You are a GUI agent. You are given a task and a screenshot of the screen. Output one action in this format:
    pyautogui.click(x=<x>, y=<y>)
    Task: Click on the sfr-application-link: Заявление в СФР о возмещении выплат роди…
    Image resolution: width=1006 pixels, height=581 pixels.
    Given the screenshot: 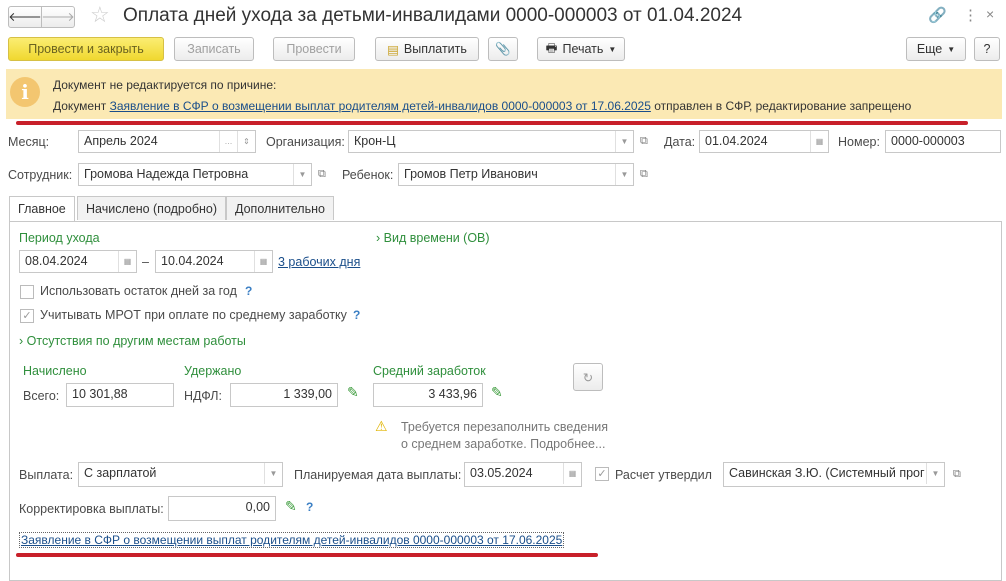 What is the action you would take?
    pyautogui.click(x=292, y=540)
    